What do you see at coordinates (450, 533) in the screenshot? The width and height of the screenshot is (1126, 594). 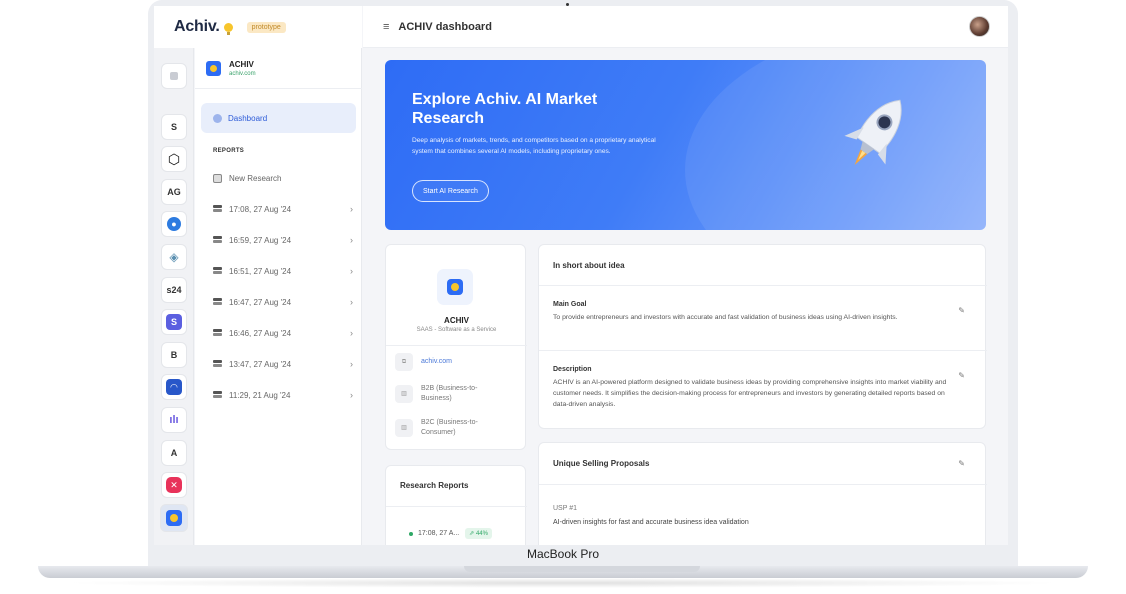 I see `research-report-item: 17:08, 27 A... ⇗ 44%` at bounding box center [450, 533].